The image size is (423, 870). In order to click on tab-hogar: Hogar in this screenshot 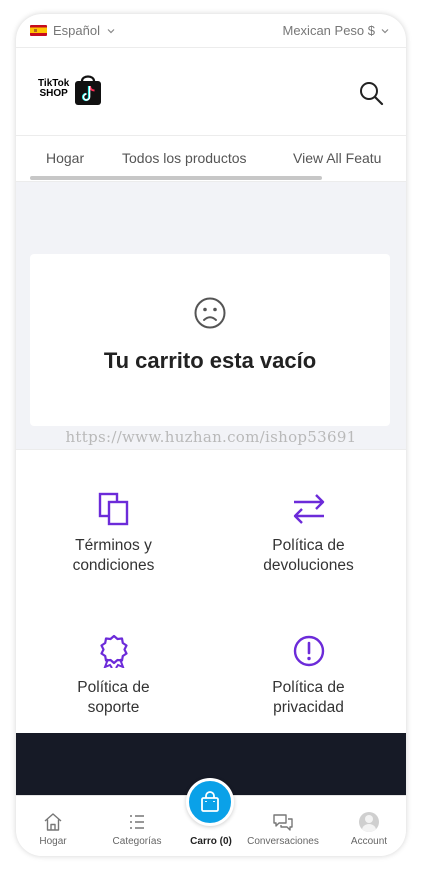, I will do `click(65, 158)`.